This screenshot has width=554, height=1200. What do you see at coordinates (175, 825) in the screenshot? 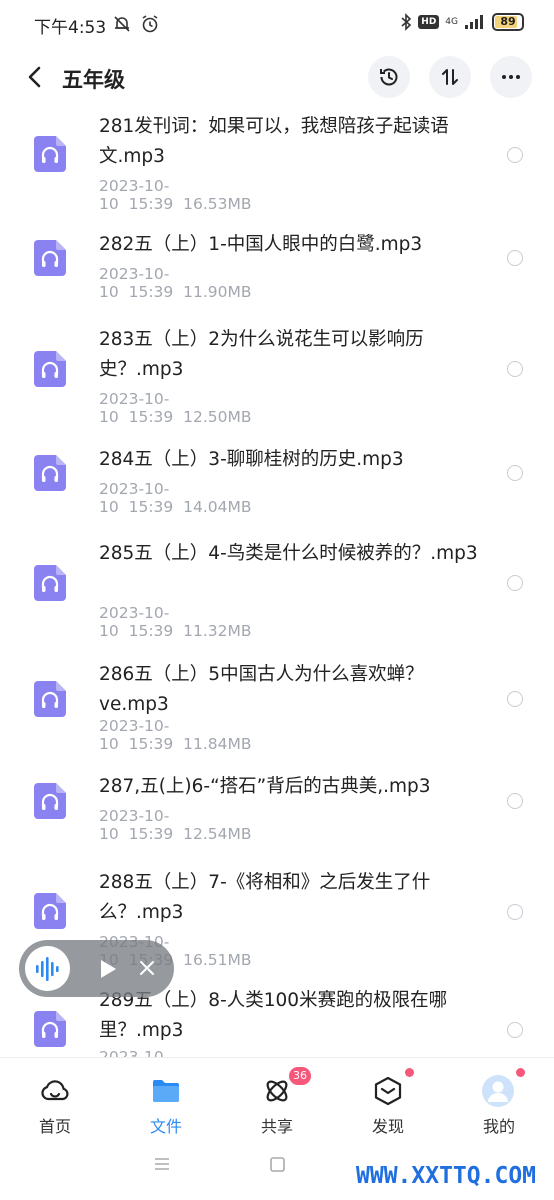
I see `file-meta: 2023-10-10 15:39 12.54MB` at bounding box center [175, 825].